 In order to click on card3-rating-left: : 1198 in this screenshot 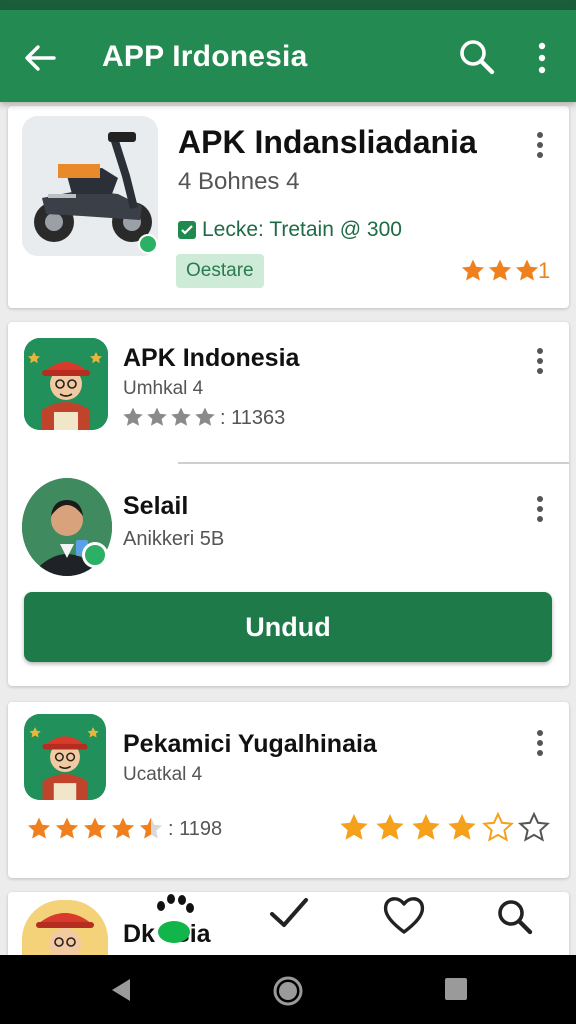, I will do `click(124, 829)`.